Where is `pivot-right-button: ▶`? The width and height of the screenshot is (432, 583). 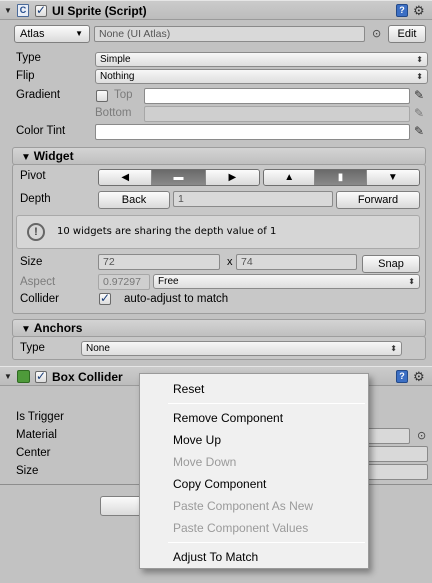
pivot-right-button: ▶ is located at coordinates (232, 177).